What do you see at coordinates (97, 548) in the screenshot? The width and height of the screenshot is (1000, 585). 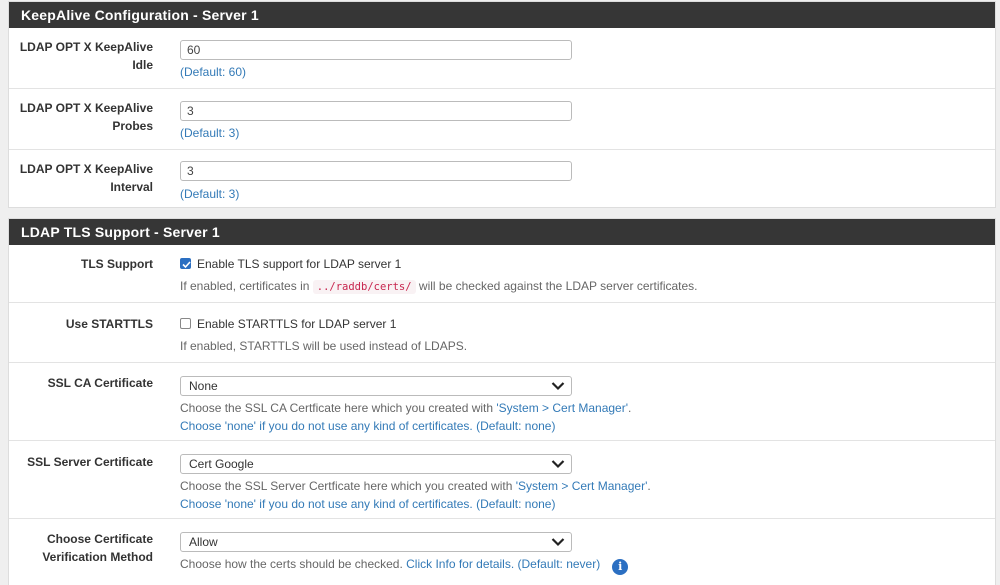 I see `field-label: Choose Certificate Verification Method` at bounding box center [97, 548].